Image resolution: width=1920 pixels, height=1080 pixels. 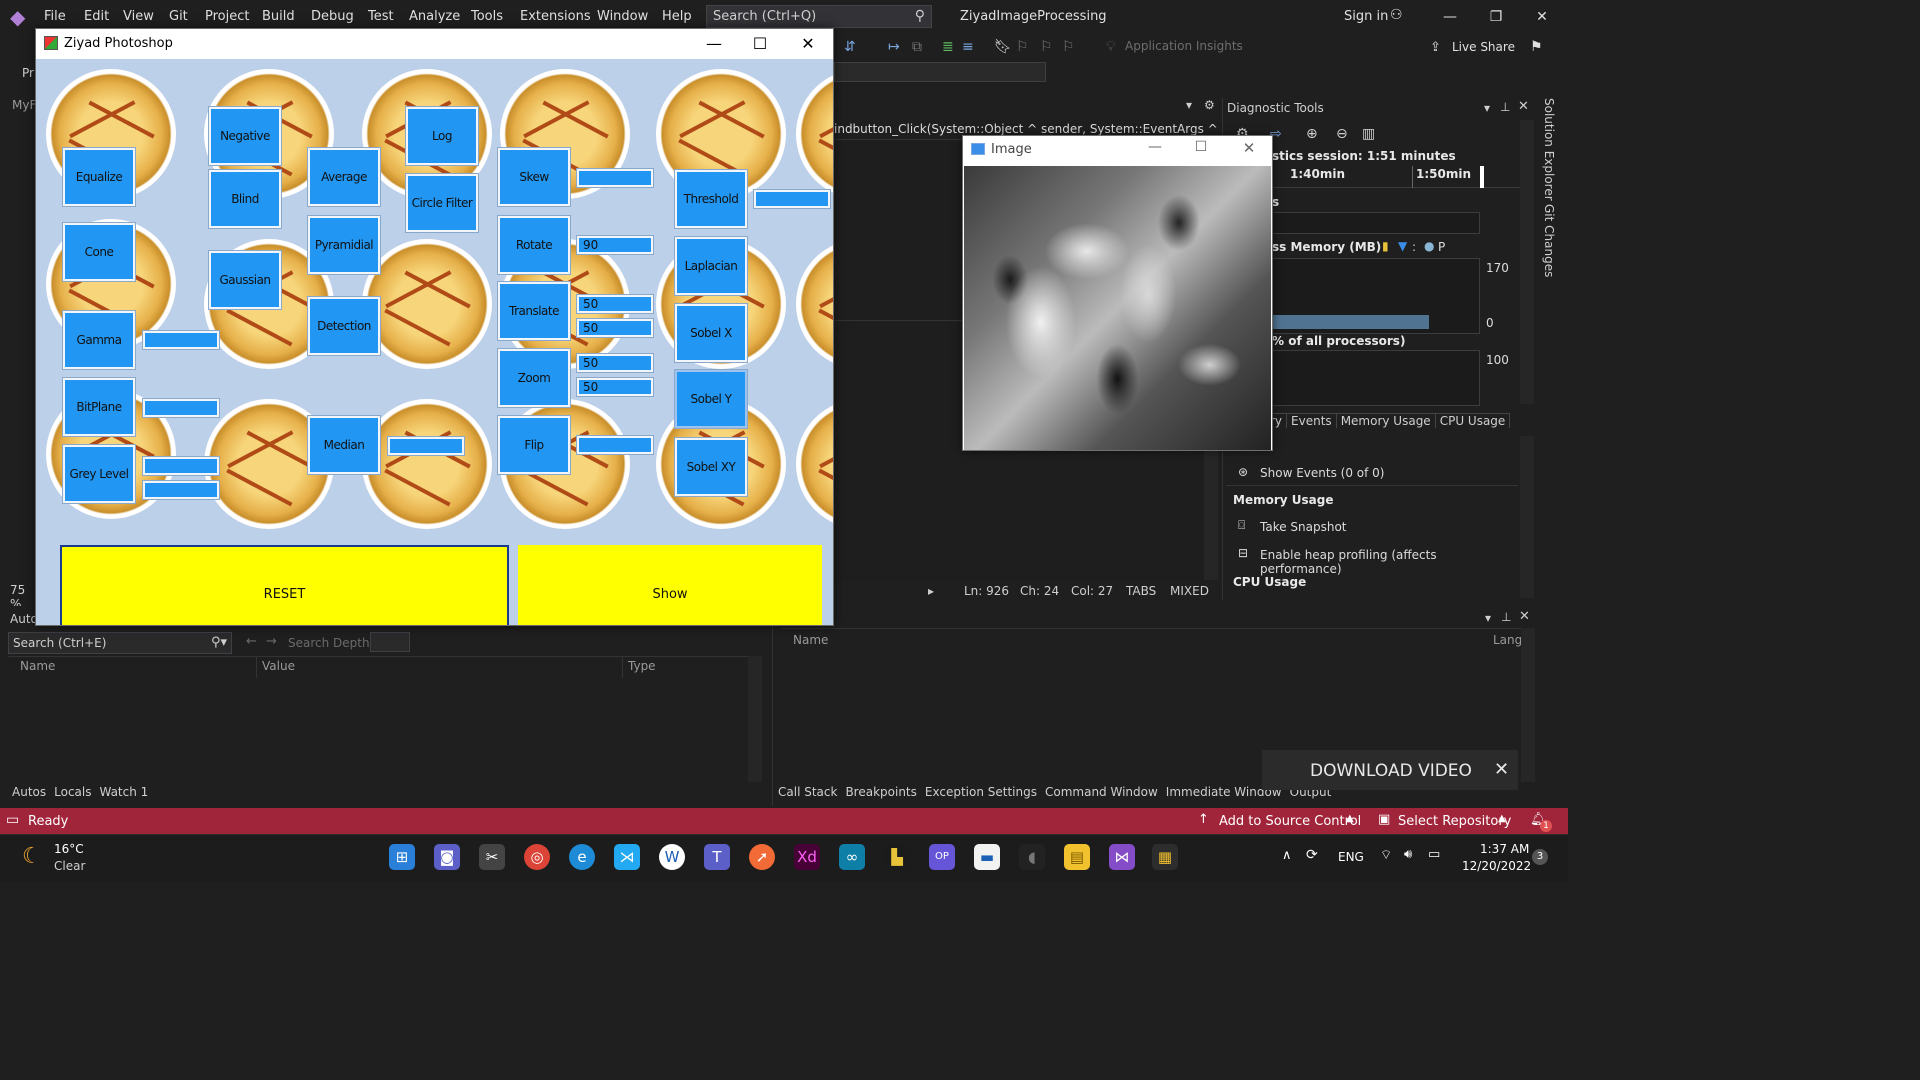 I want to click on autos-search-input: Search (Ctrl+E) ⚲▾, so click(x=120, y=643).